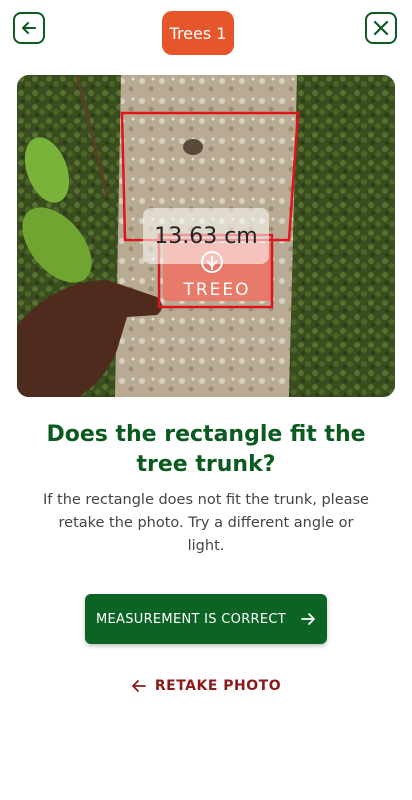  What do you see at coordinates (308, 619) in the screenshot?
I see `arrow-right-icon` at bounding box center [308, 619].